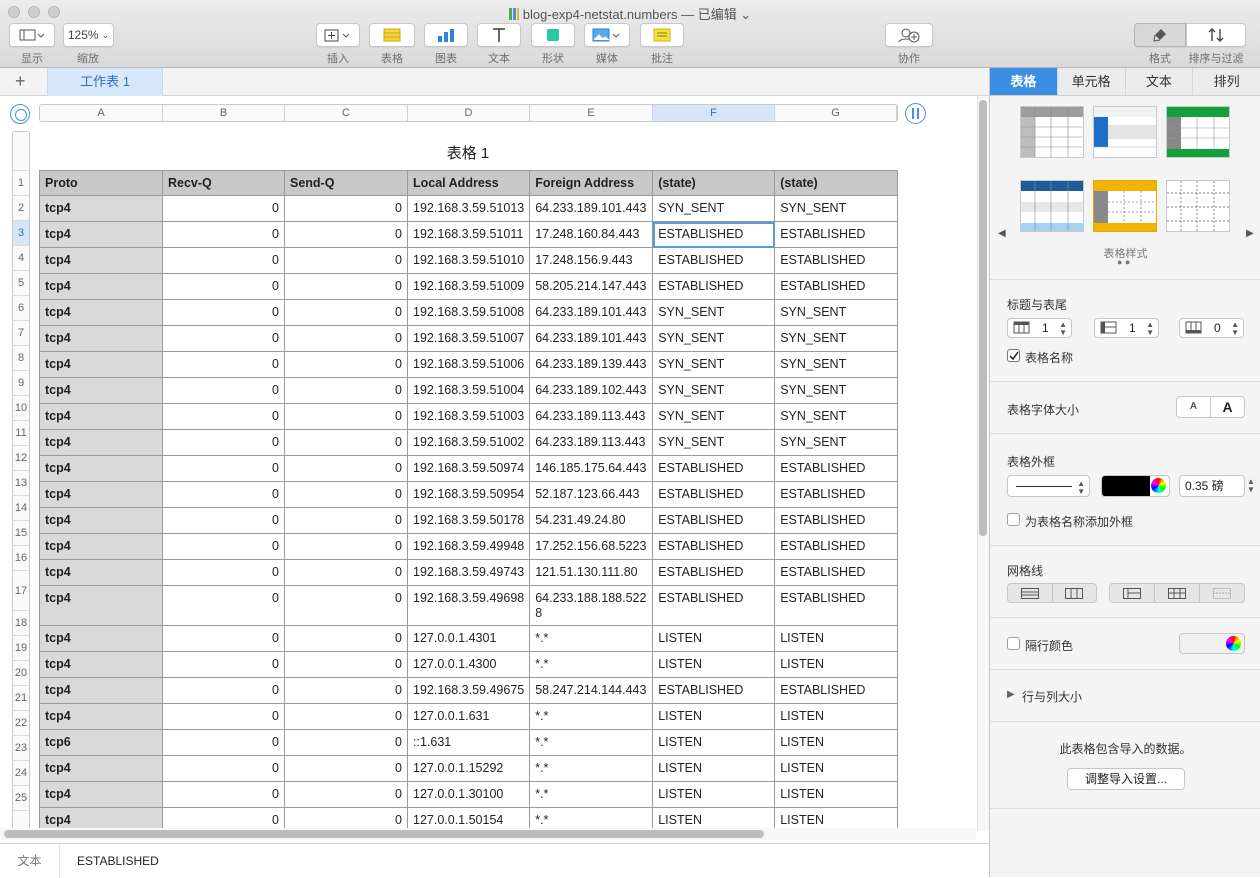  What do you see at coordinates (591, 390) in the screenshot?
I see `table-cell: 64.233.189.102.443` at bounding box center [591, 390].